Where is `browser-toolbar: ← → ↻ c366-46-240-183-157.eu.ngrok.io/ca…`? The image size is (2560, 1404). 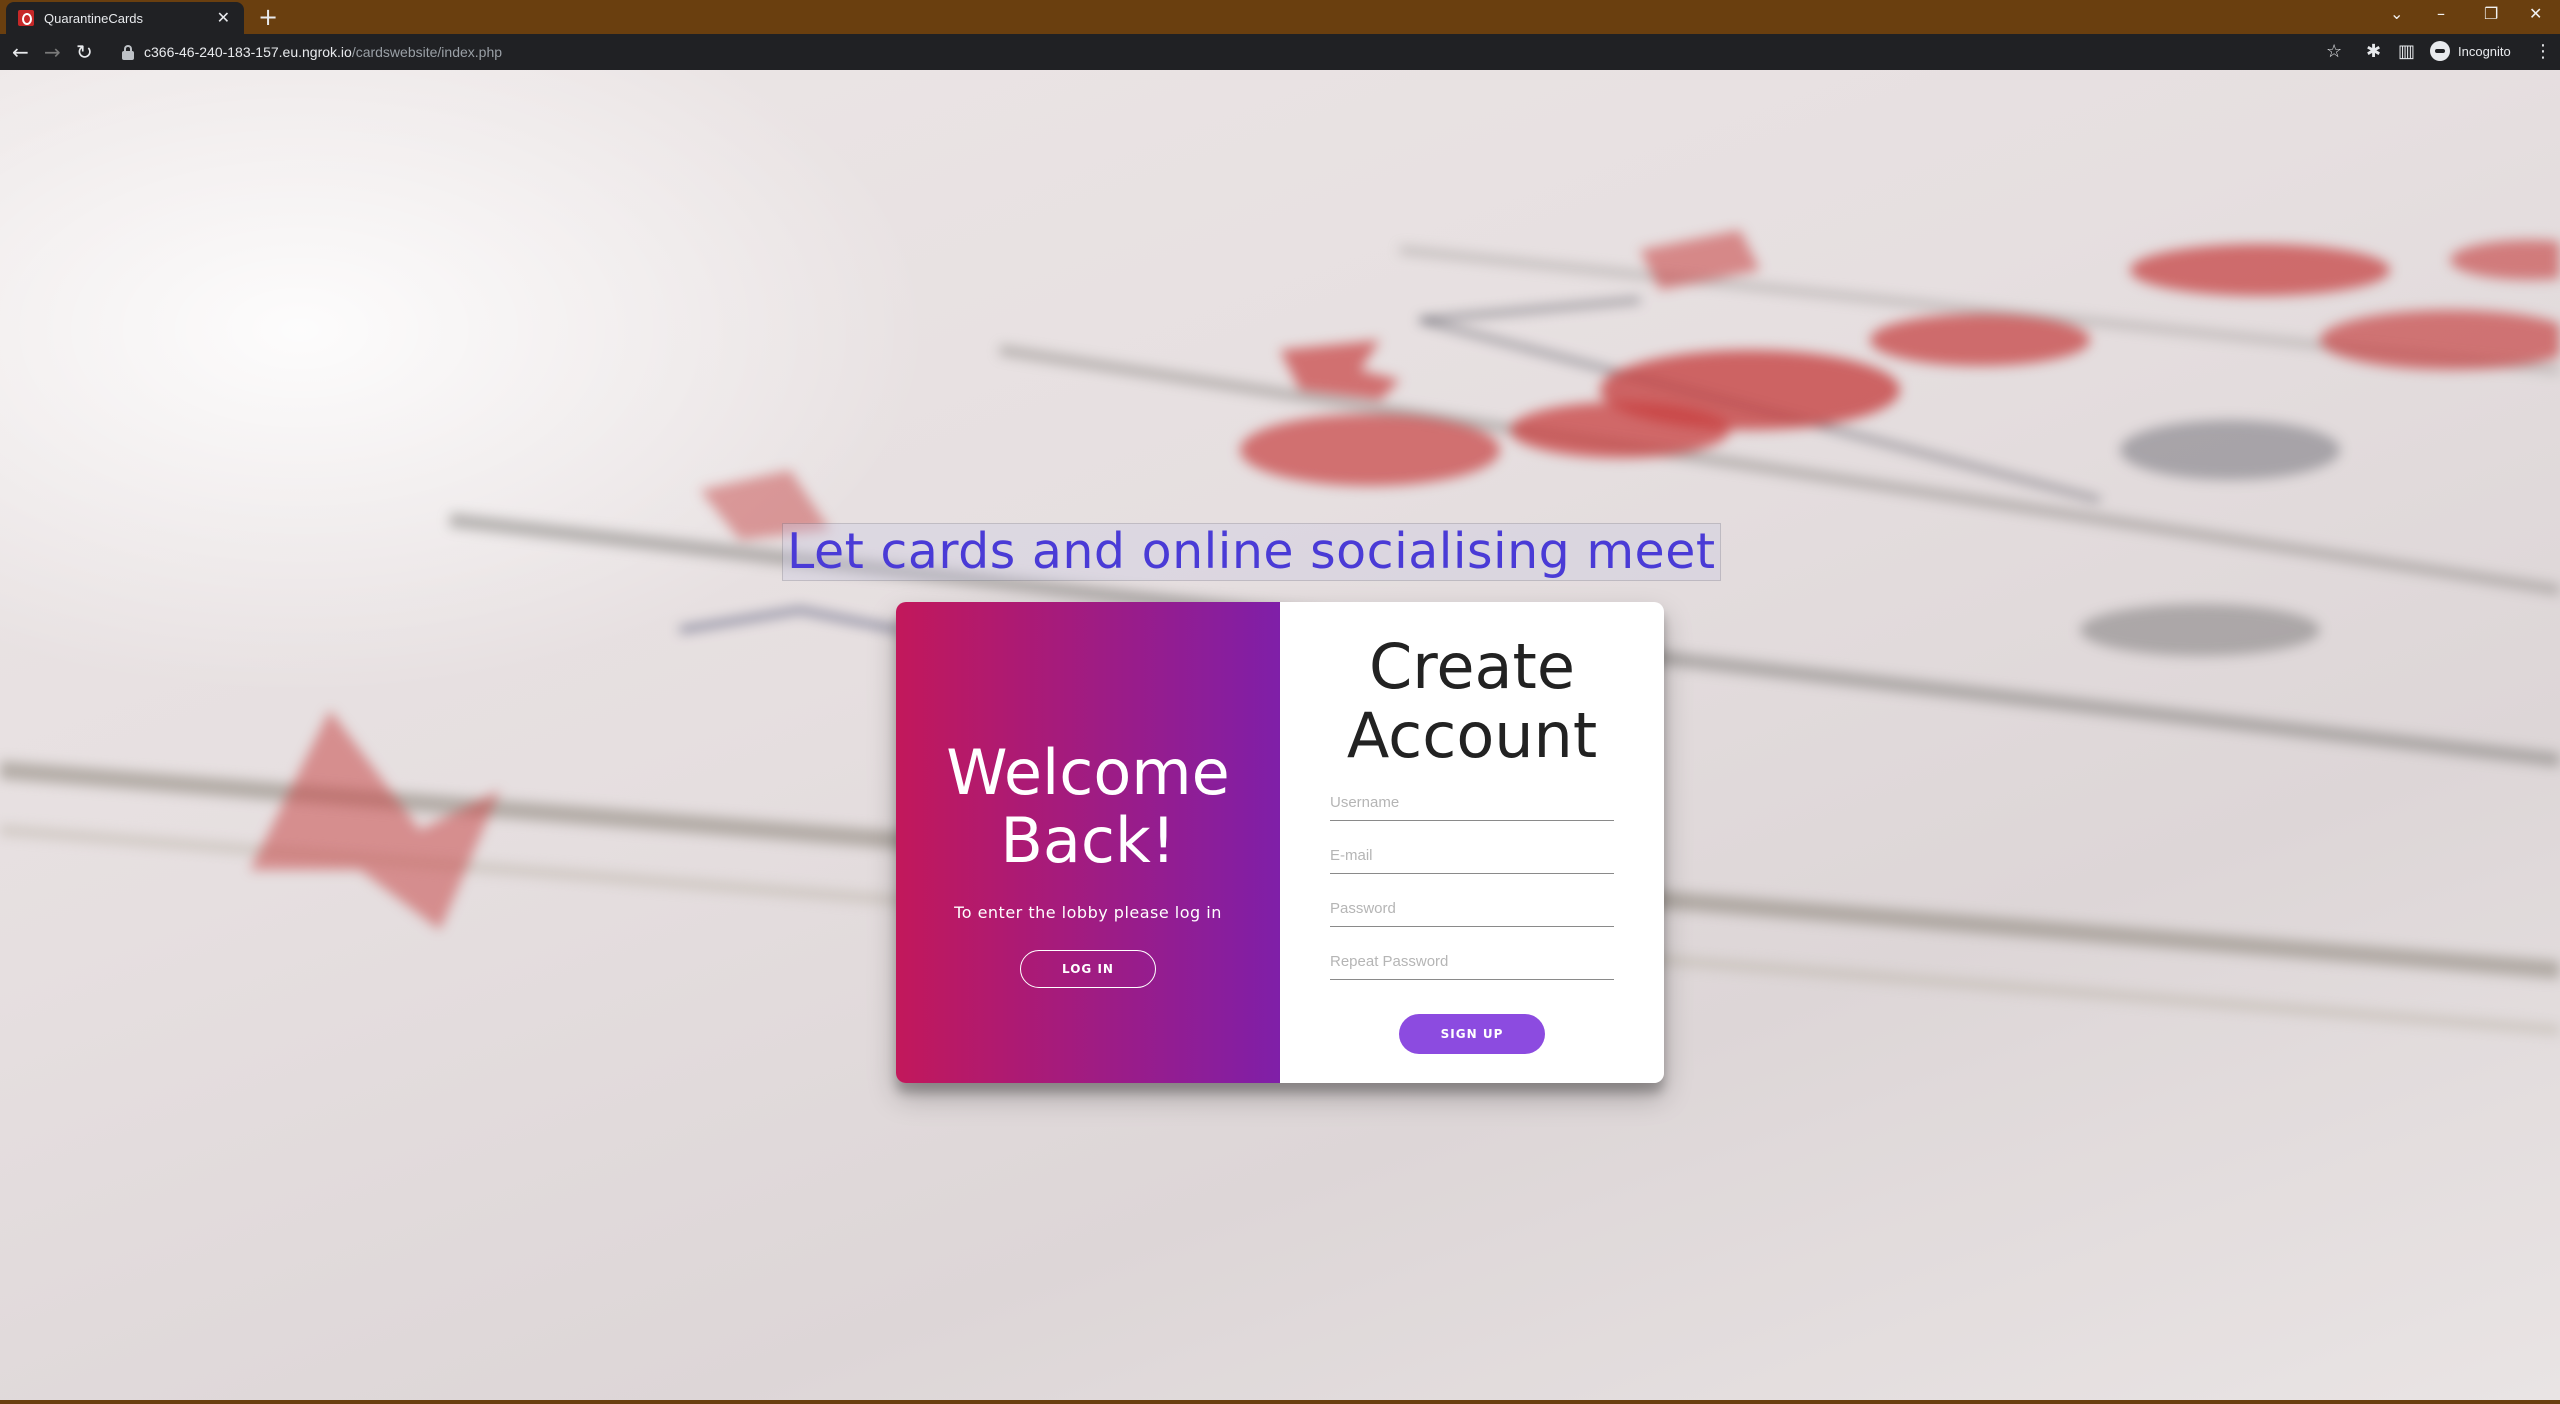
browser-toolbar: ← → ↻ c366-46-240-183-157.eu.ngrok.io/ca… is located at coordinates (1280, 52).